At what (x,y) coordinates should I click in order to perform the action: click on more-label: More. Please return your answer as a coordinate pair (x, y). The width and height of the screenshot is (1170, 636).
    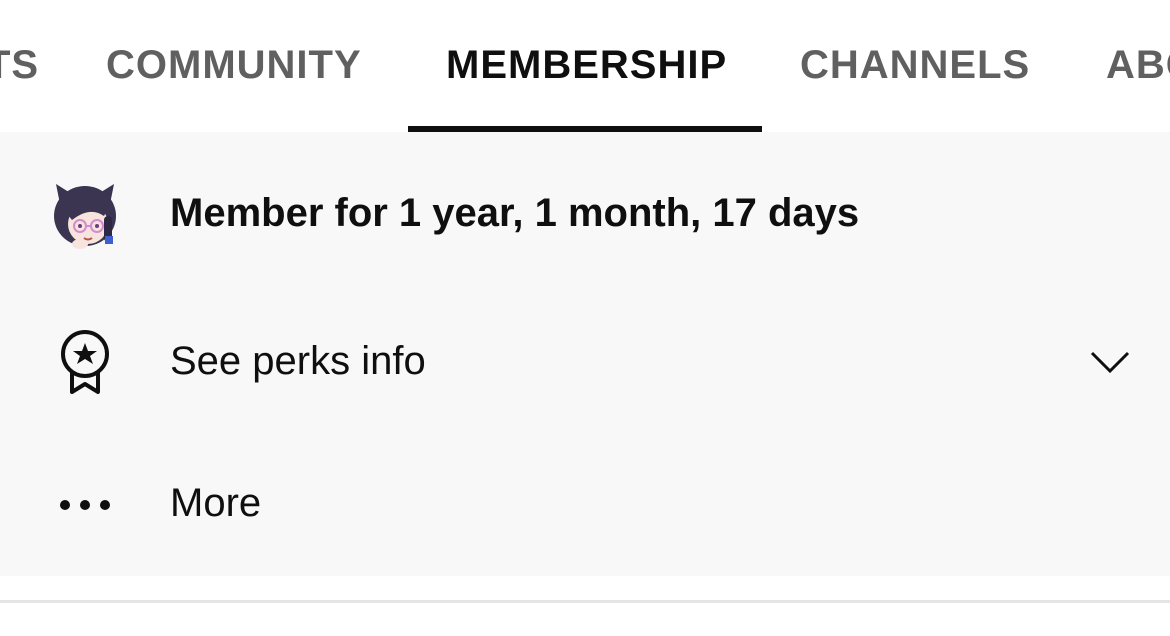
    Looking at the image, I should click on (216, 503).